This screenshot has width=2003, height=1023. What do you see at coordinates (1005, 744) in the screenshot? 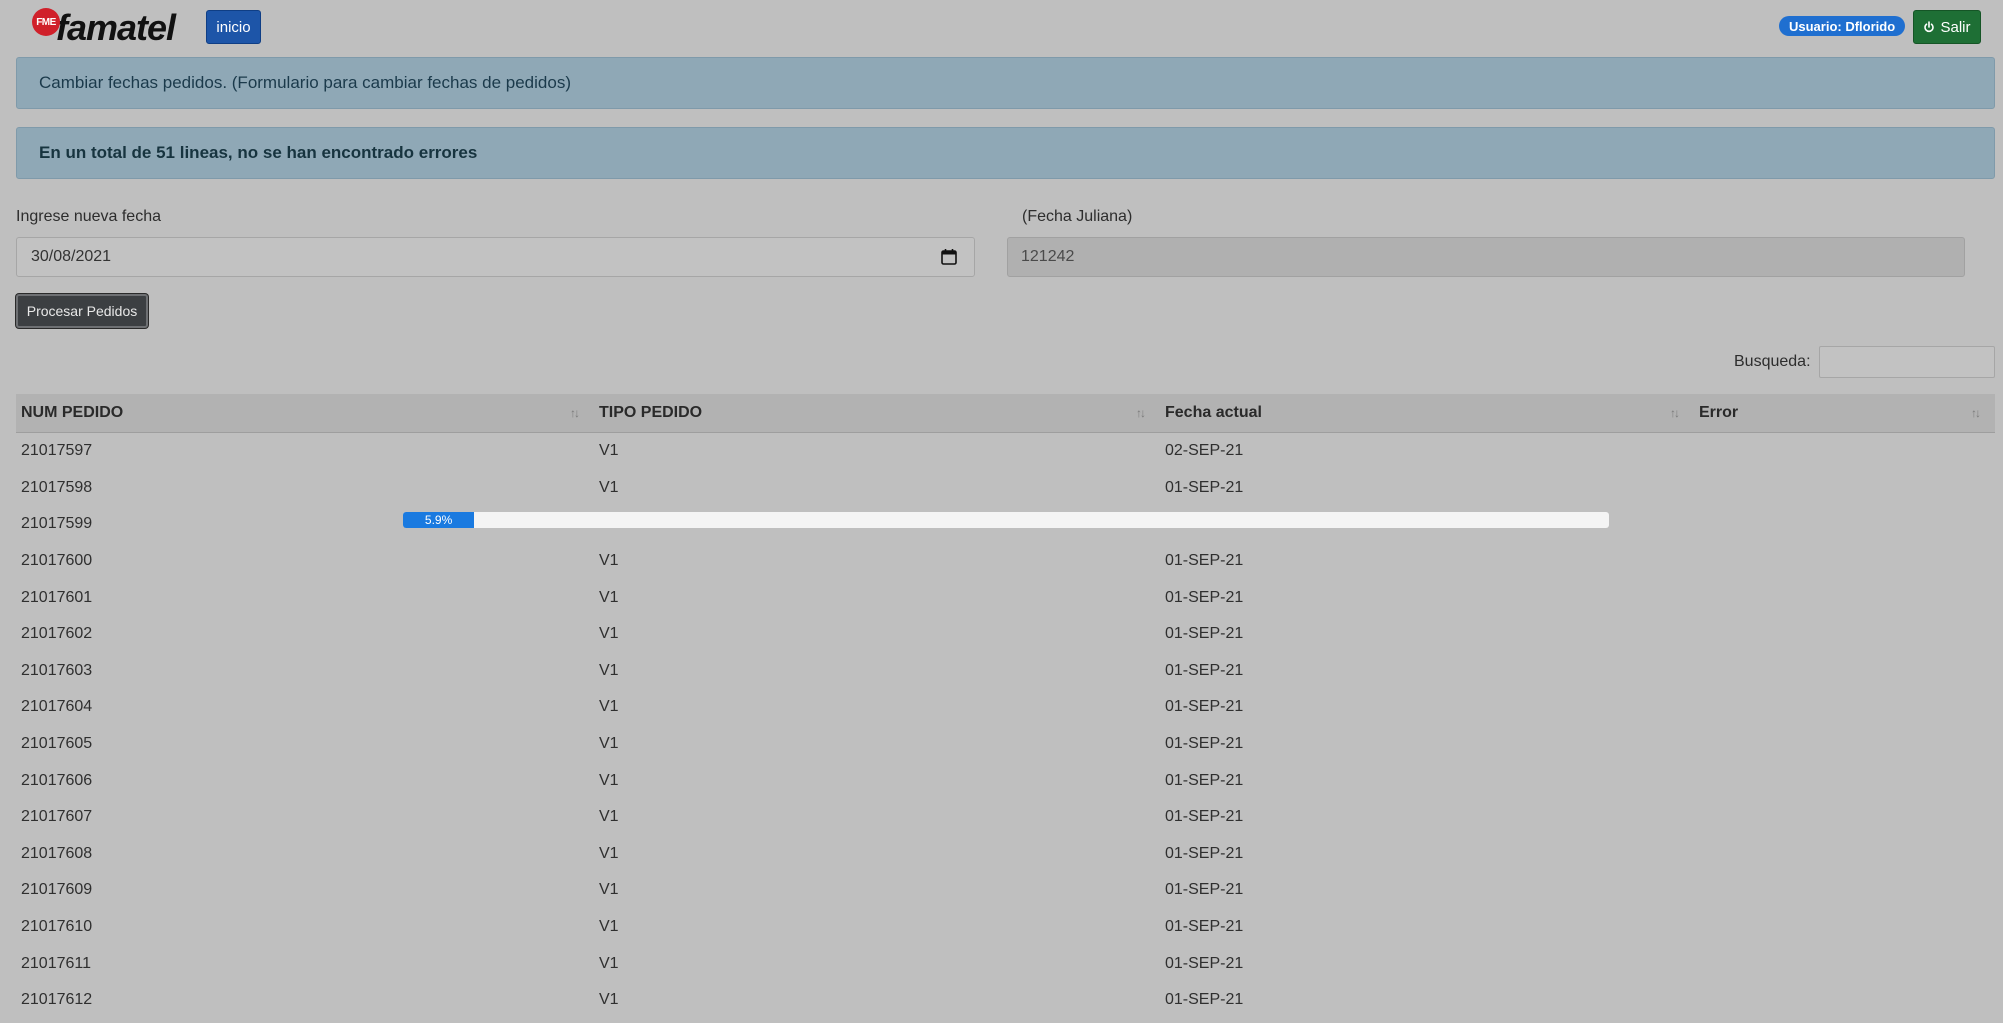
I see `table-row: 21017605 V1 01-SEP-21` at bounding box center [1005, 744].